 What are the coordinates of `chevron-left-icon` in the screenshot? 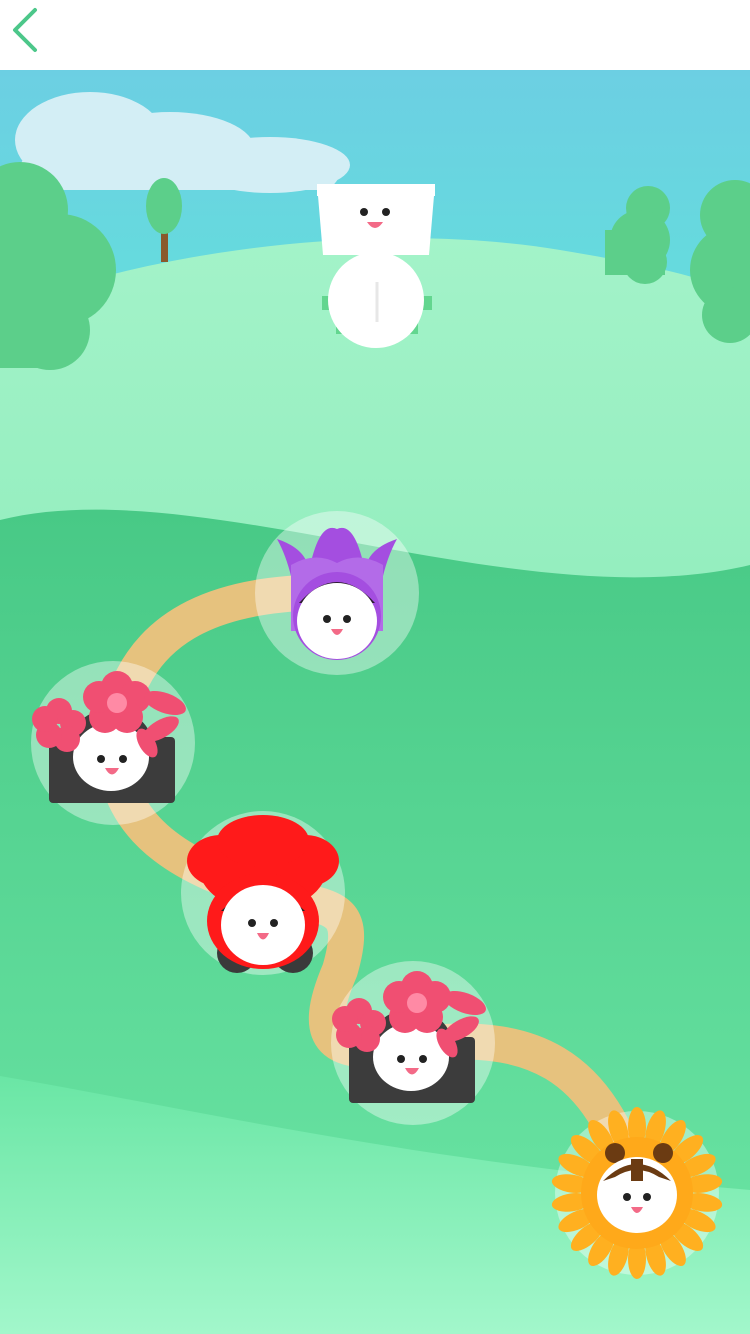 It's located at (25, 30).